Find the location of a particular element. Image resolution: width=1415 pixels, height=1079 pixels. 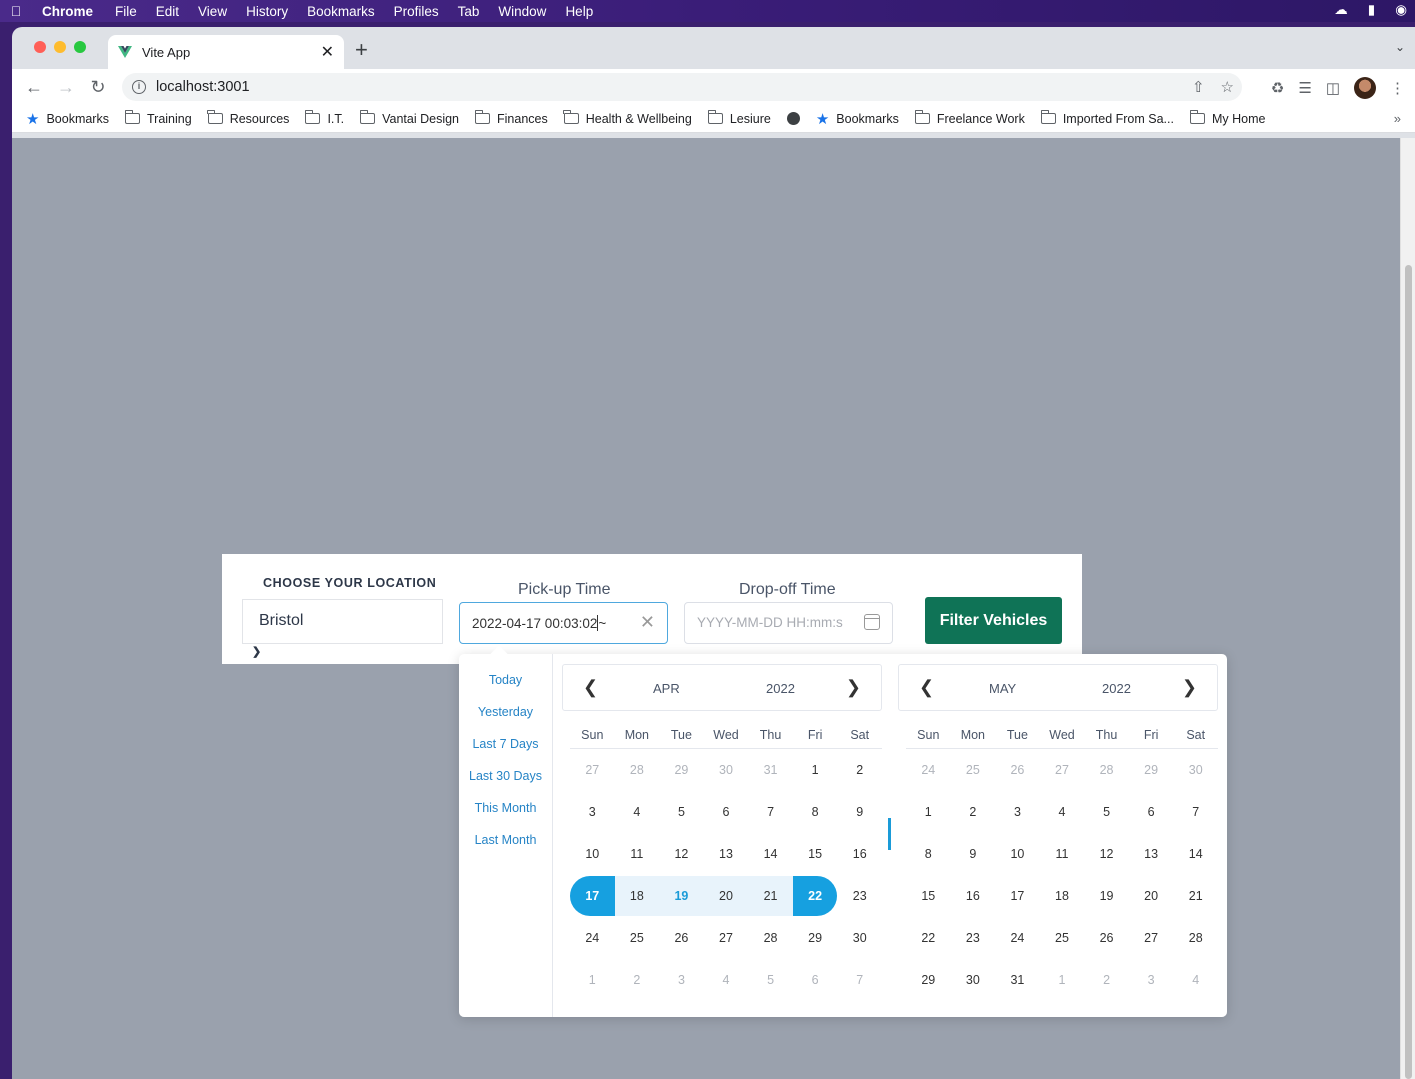

filter-vehicles-button: Filter Vehicles is located at coordinates (993, 620).